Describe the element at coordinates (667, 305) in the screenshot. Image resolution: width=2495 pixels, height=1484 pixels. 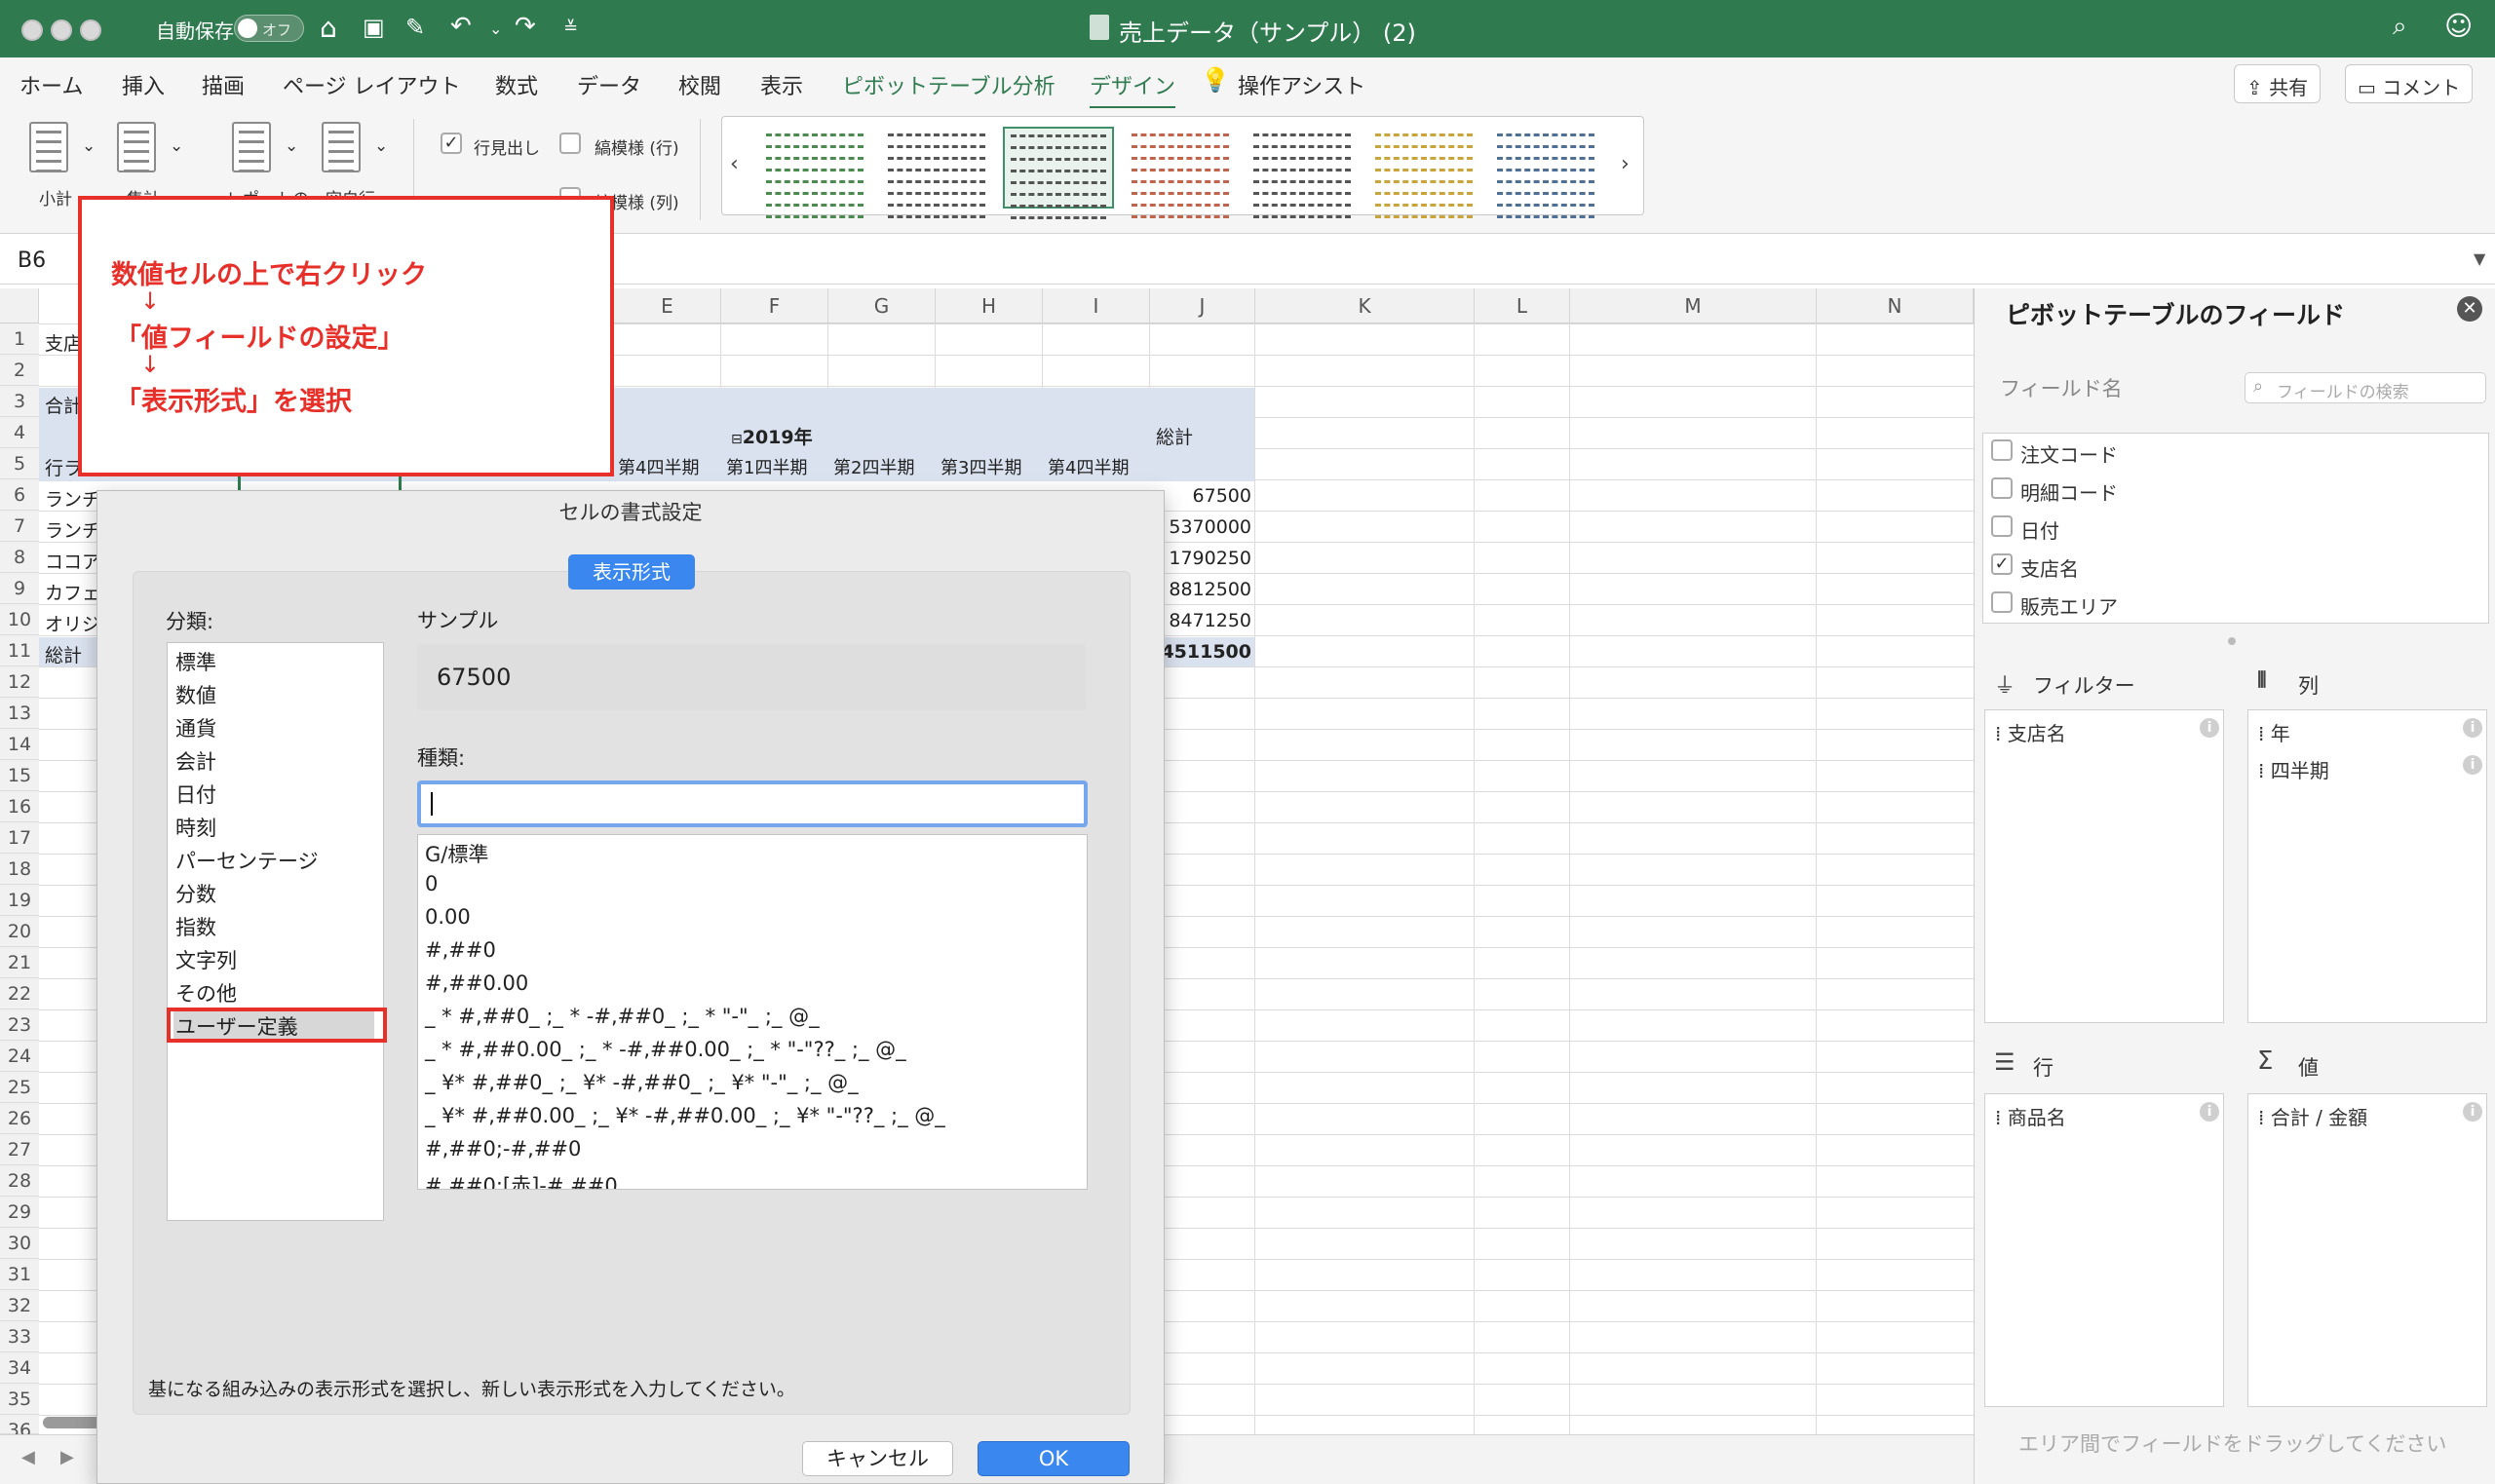
I see `column-header: E` at that location.